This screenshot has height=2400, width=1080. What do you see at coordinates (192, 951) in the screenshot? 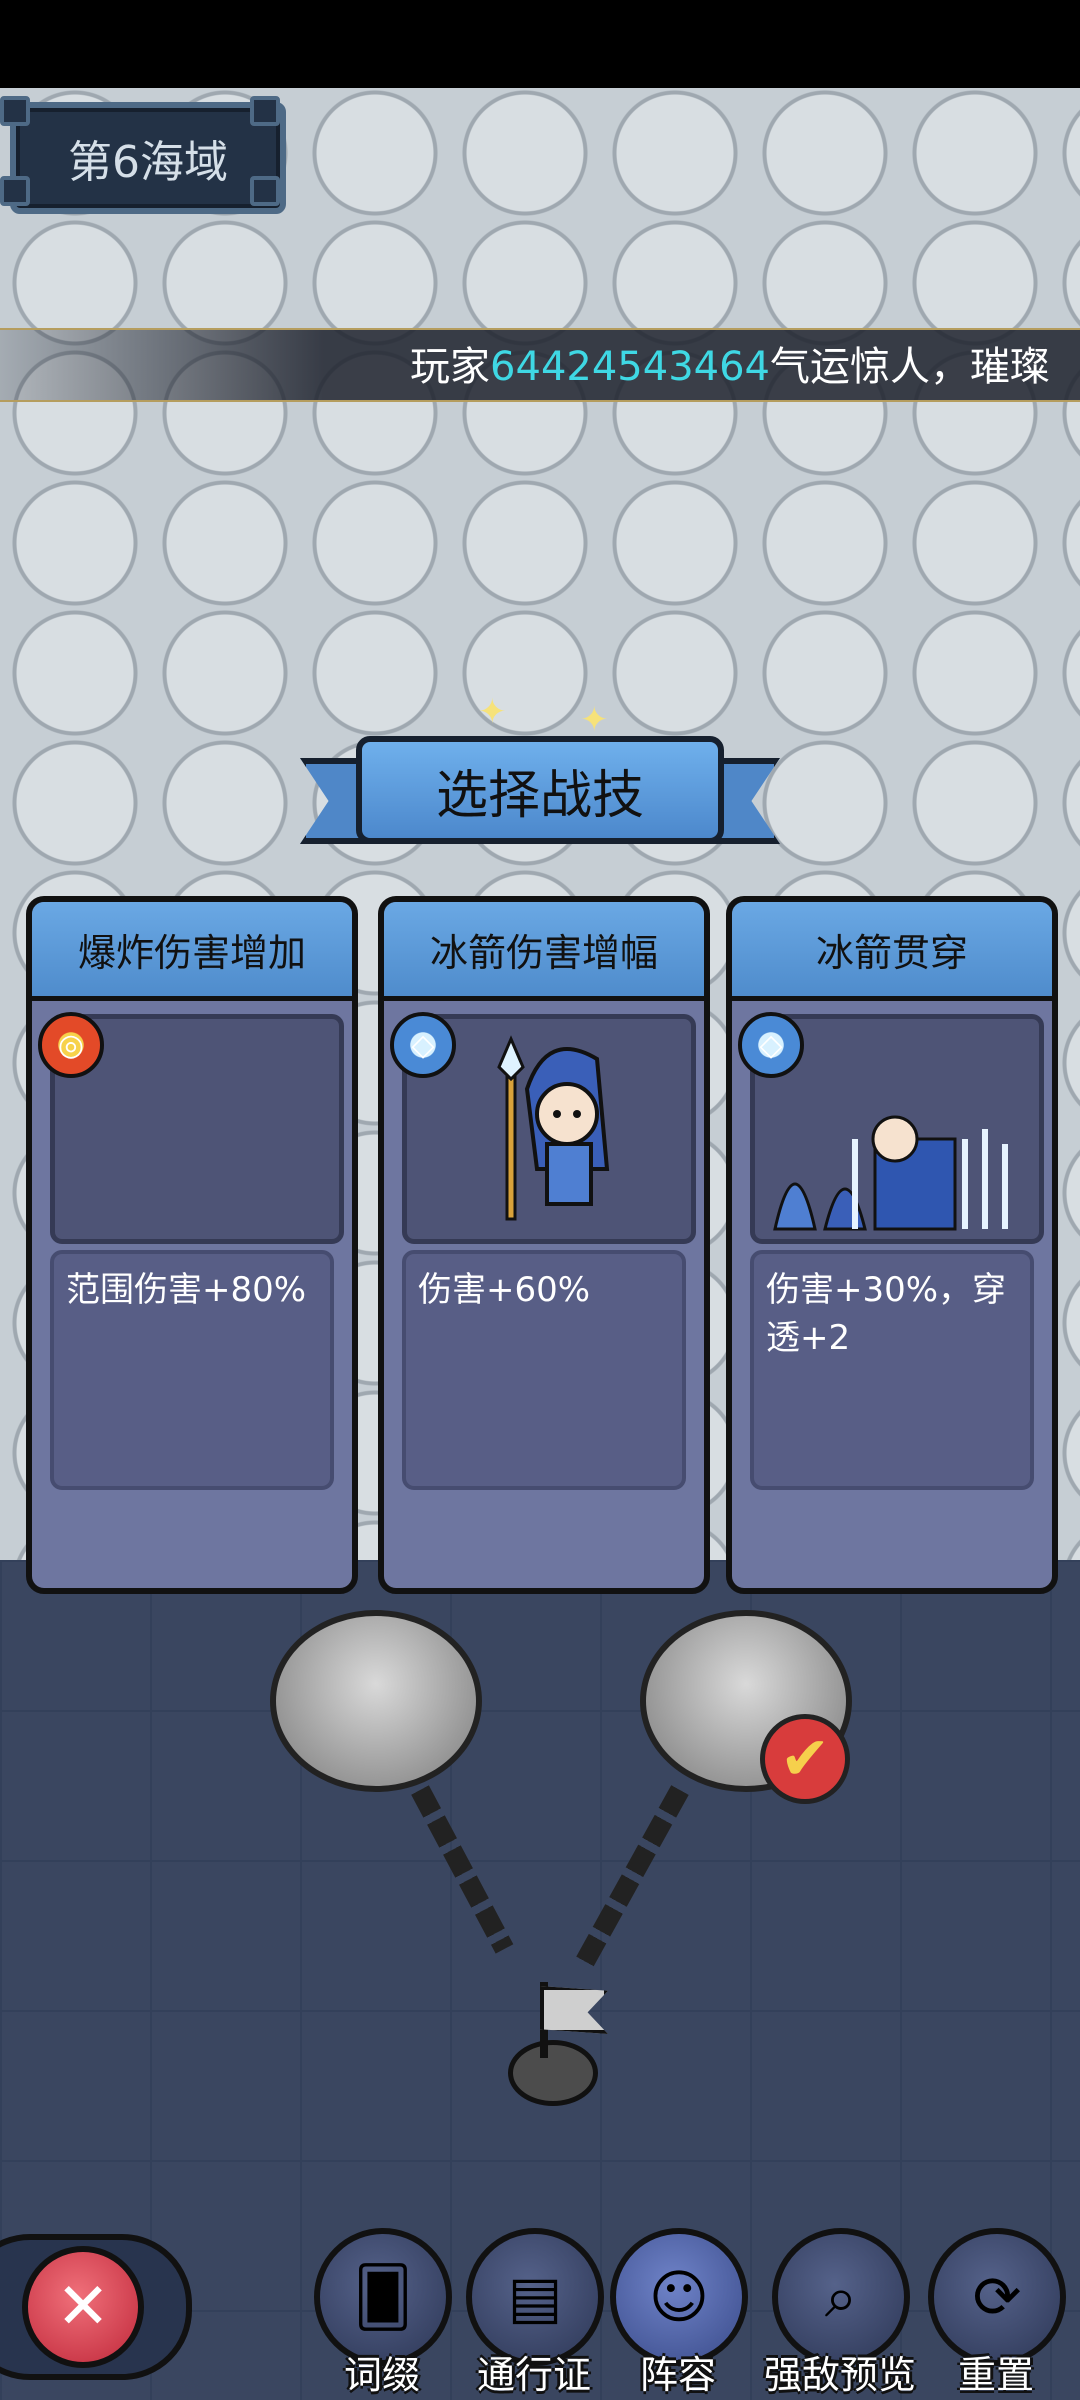
I see `card-title: 爆炸伤害增加` at bounding box center [192, 951].